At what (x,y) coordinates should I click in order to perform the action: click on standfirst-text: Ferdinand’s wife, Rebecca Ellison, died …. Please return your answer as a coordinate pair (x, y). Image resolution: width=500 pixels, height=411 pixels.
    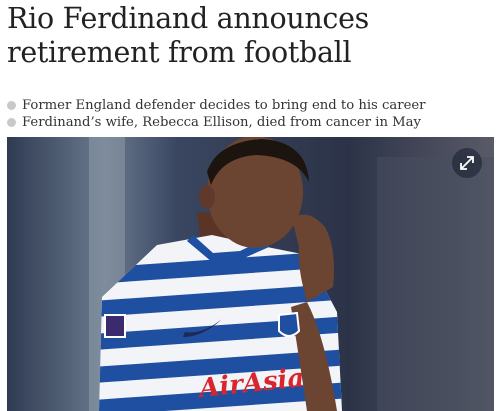
    Looking at the image, I should click on (221, 122).